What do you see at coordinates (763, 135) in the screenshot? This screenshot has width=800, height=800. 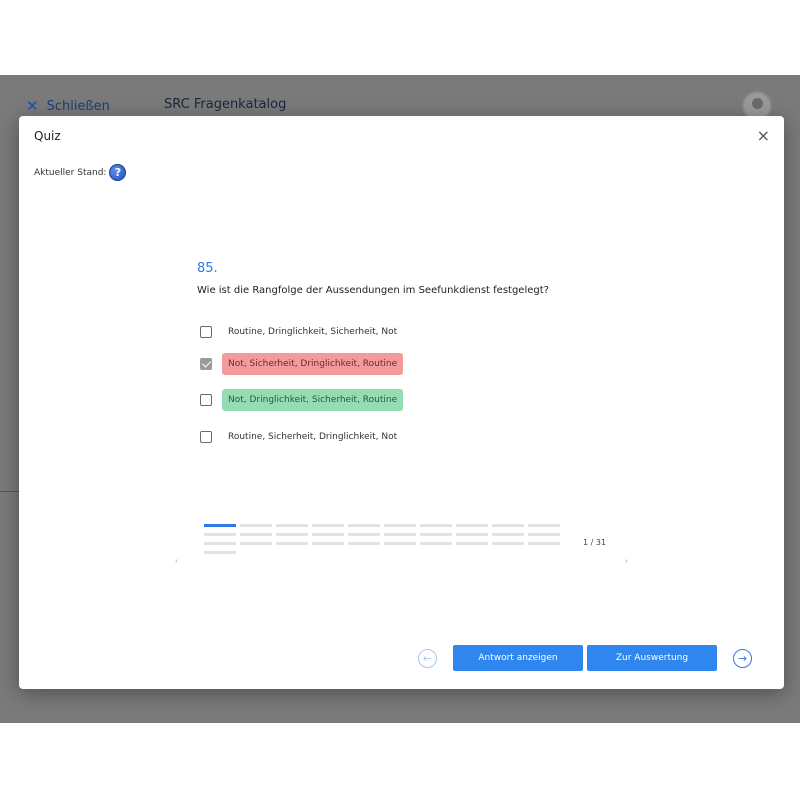 I see `modal-close-icon: ×` at bounding box center [763, 135].